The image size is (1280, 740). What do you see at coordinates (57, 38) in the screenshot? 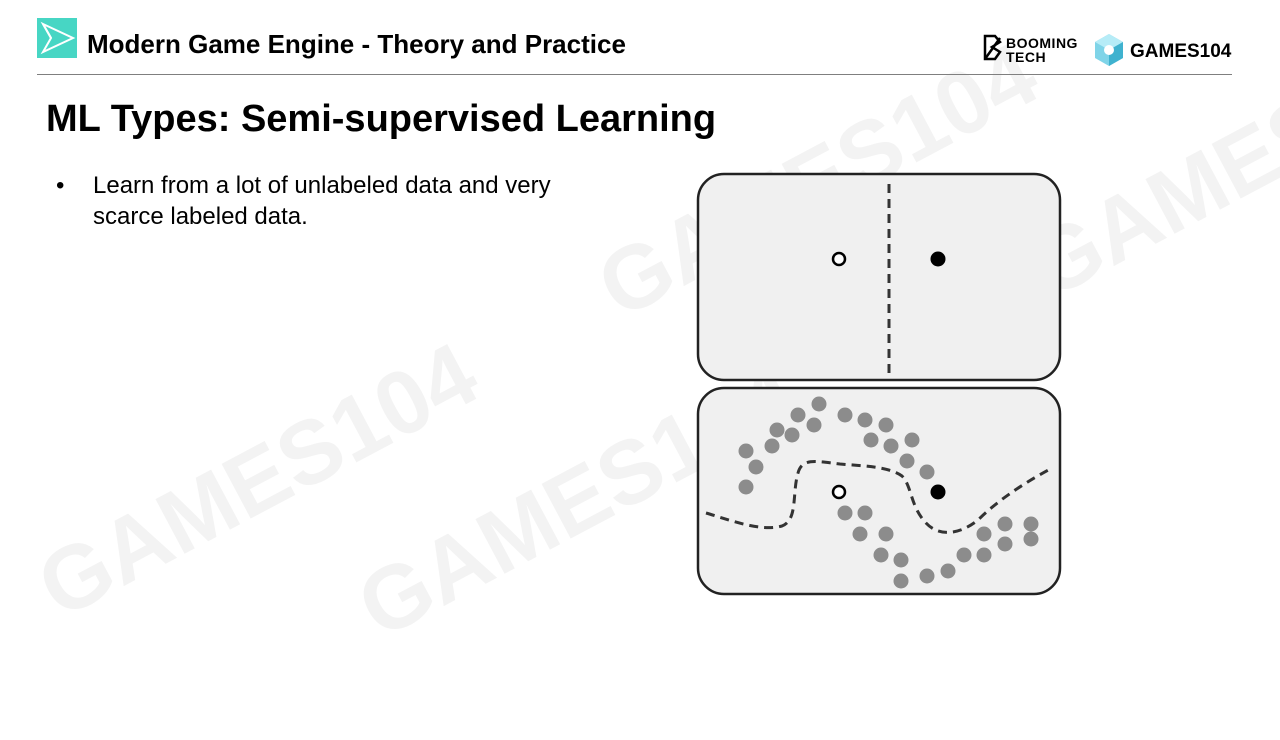
I see `play-triangle-icon` at bounding box center [57, 38].